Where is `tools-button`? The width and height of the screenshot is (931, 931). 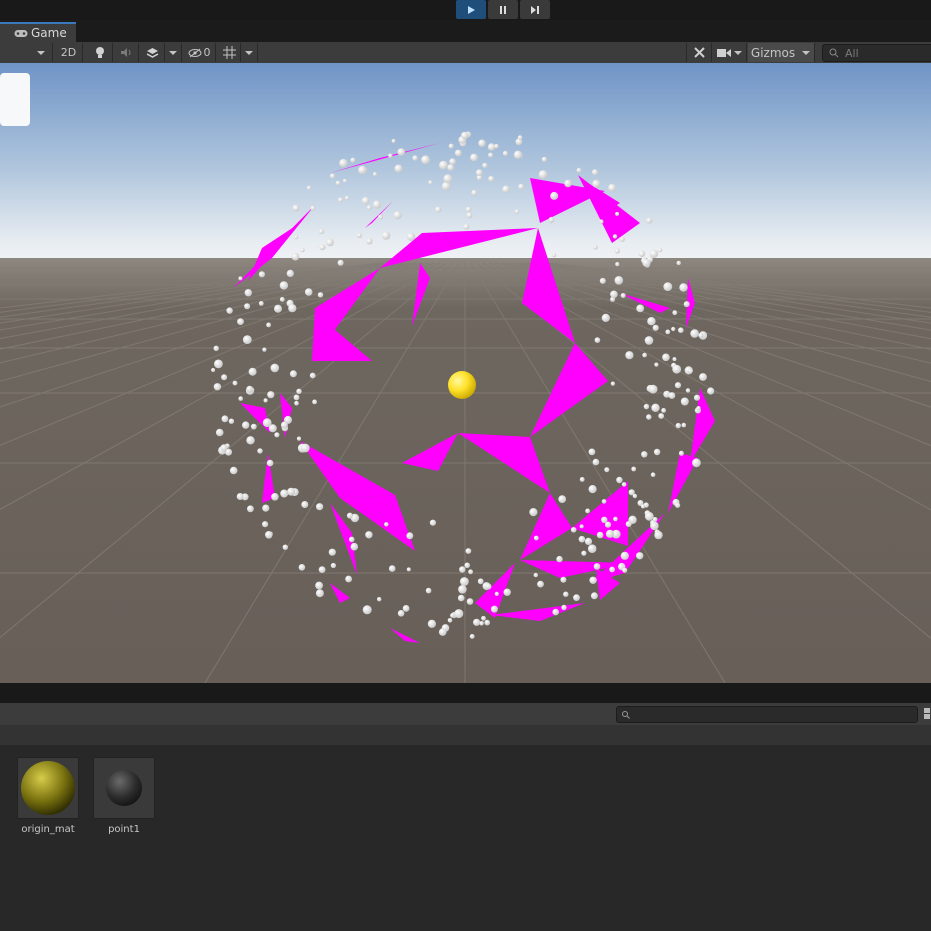
tools-button is located at coordinates (699, 52).